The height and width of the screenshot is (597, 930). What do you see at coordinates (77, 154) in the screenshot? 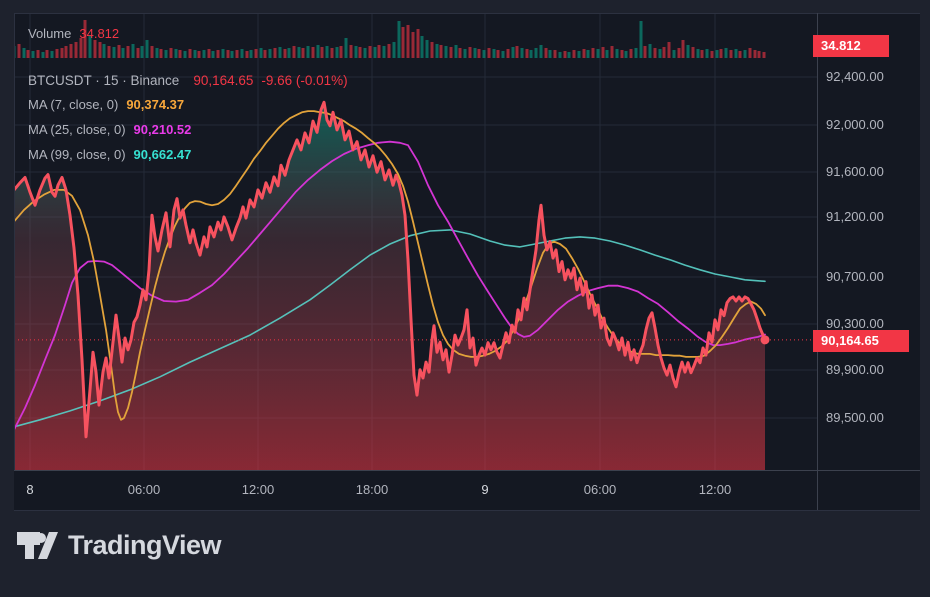
I see `ma99-label: MA (99, close, 0)` at bounding box center [77, 154].